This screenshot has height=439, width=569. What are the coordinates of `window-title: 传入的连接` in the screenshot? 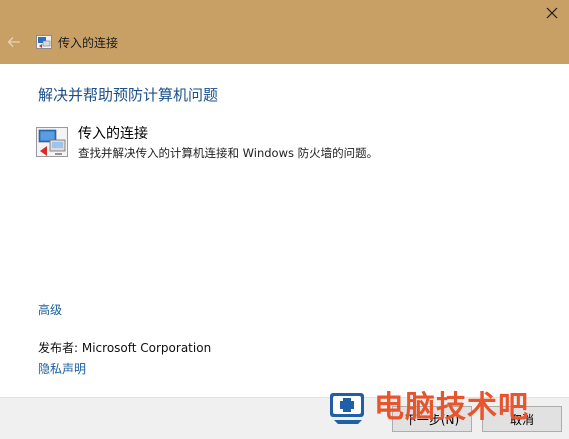 It's located at (88, 43).